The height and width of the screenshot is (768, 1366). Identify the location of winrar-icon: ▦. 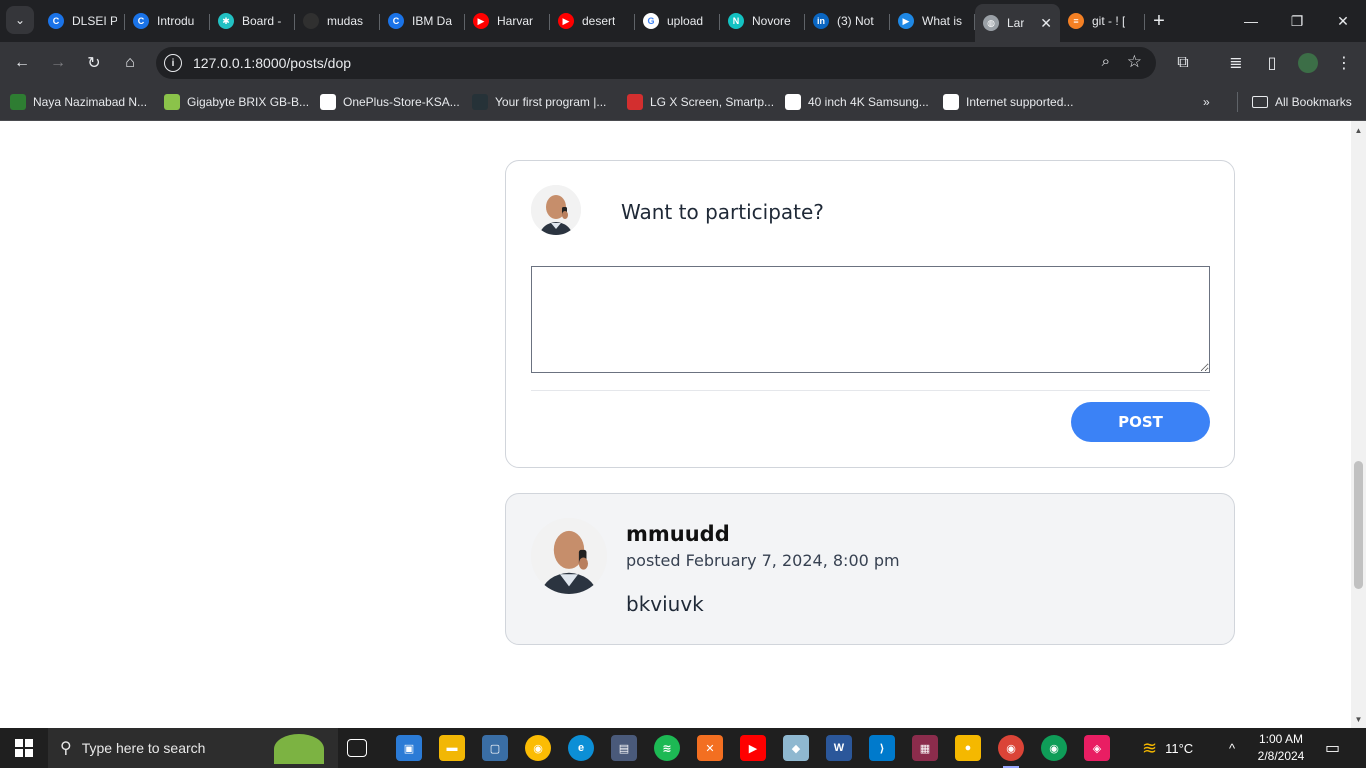
(925, 748).